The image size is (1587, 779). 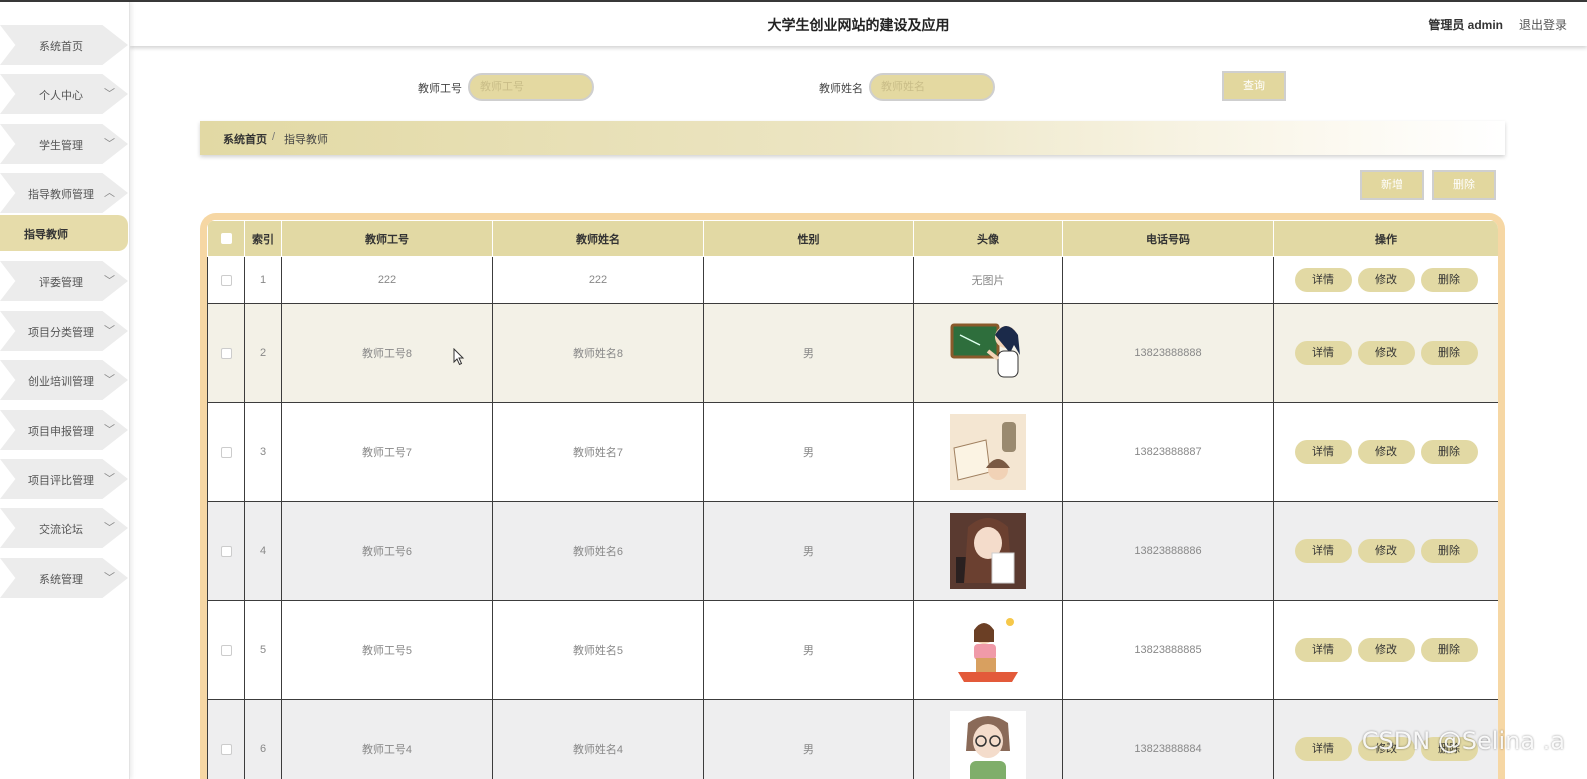 What do you see at coordinates (932, 87) in the screenshot?
I see `teacher-name-input` at bounding box center [932, 87].